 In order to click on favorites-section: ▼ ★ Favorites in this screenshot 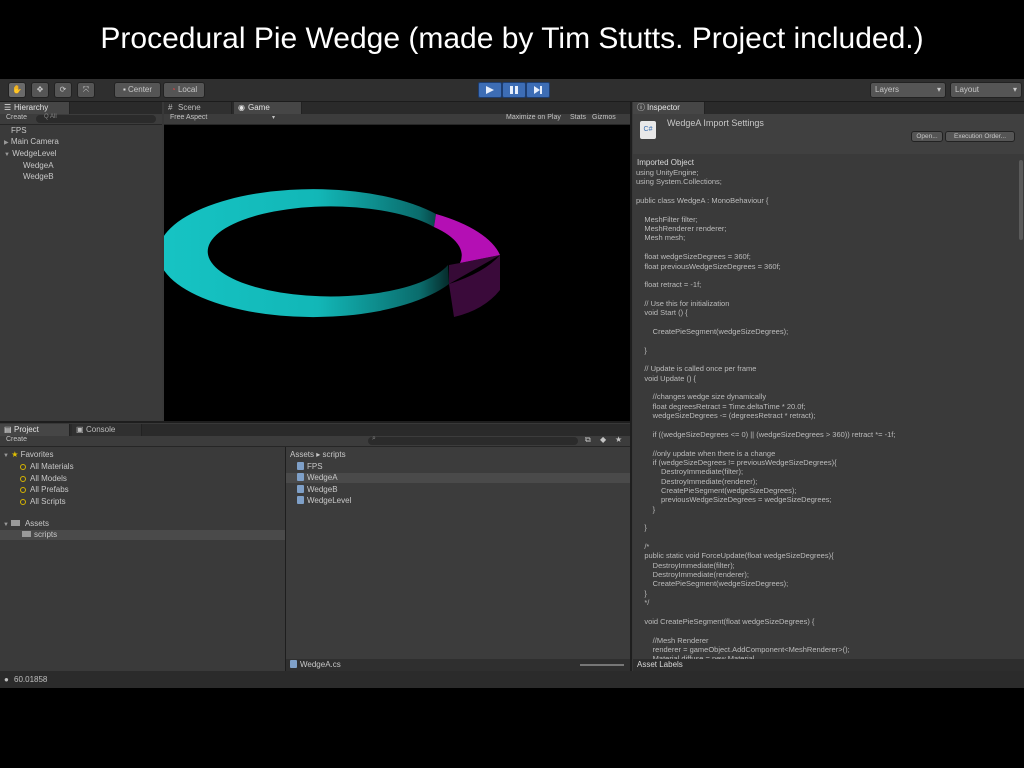, I will do `click(28, 455)`.